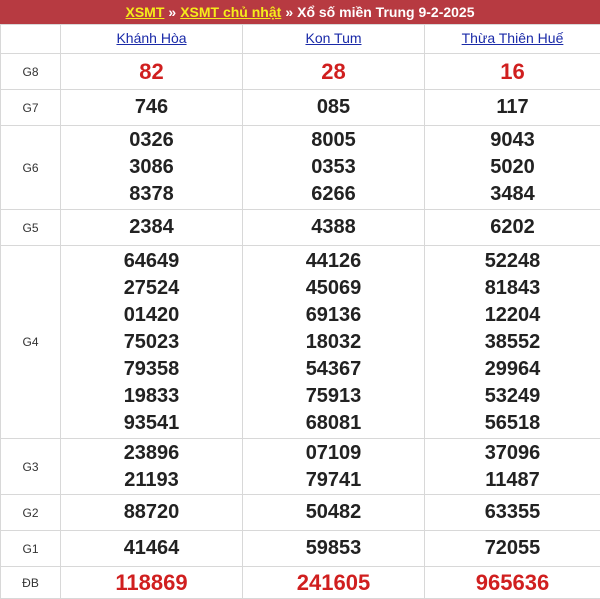 The image size is (600, 599). I want to click on prize-number: 241605, so click(333, 582).